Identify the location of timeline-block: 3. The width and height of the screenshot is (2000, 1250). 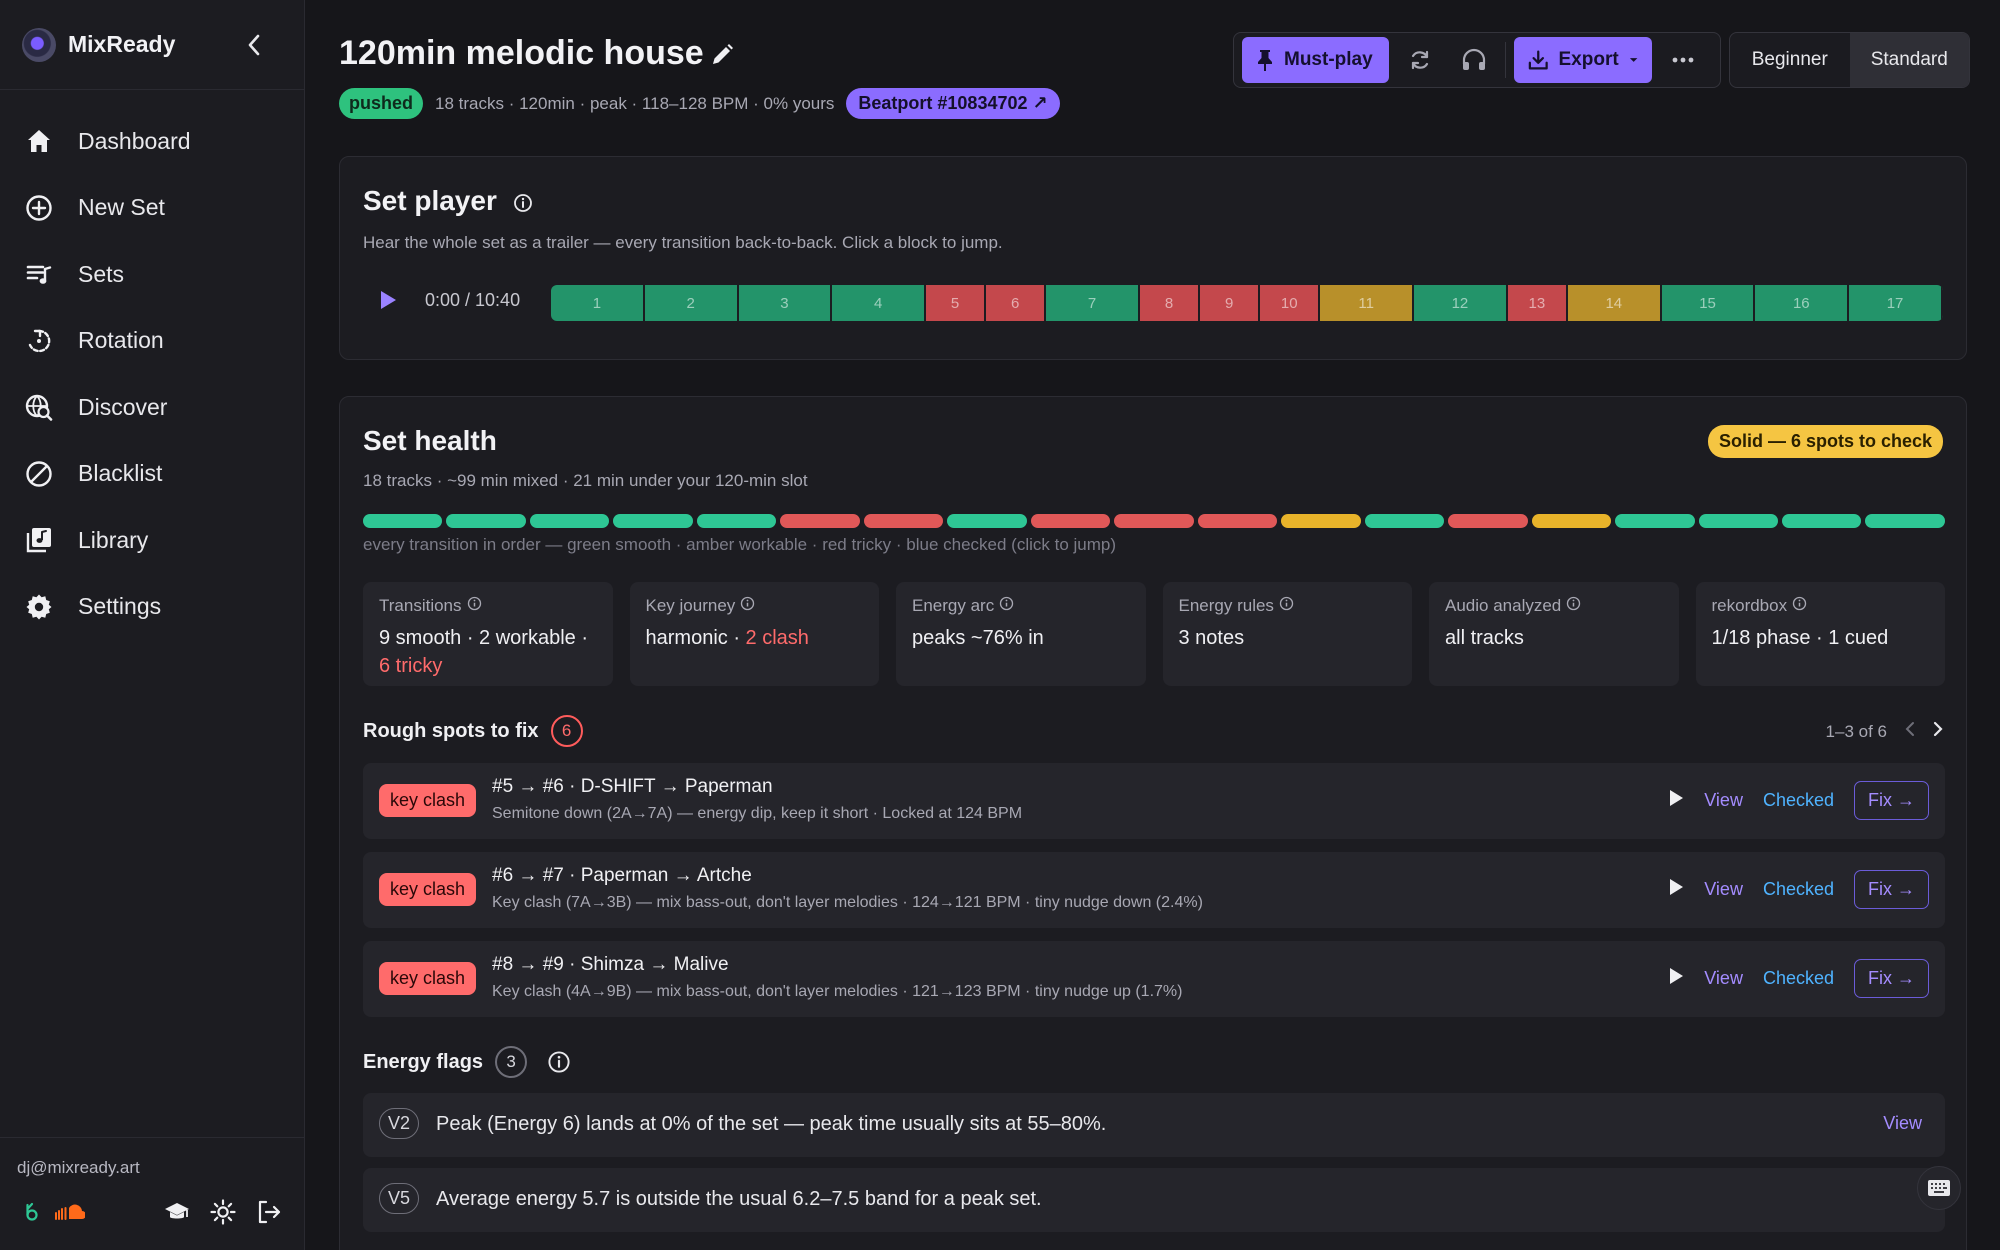
(785, 303).